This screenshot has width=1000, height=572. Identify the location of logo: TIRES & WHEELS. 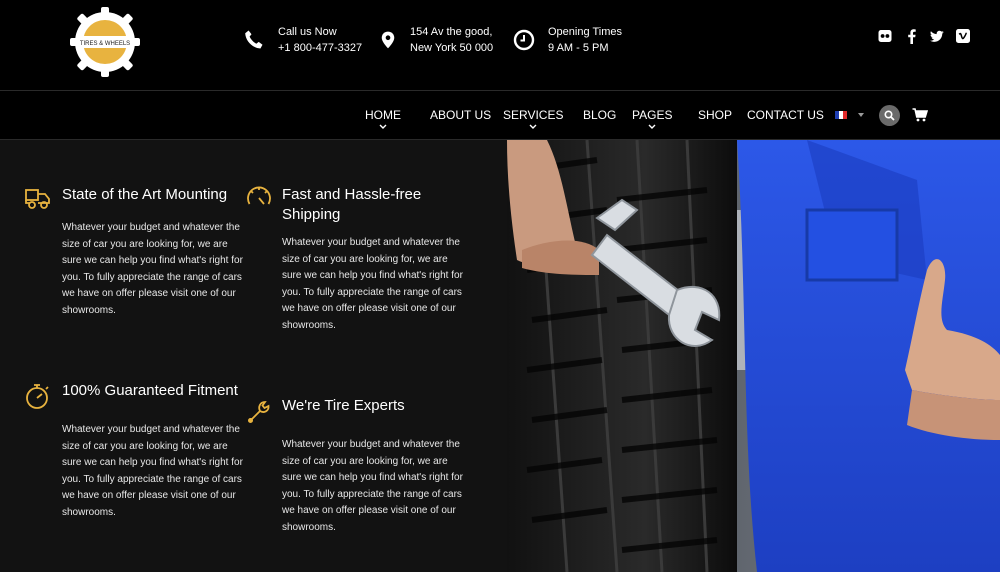
(105, 42).